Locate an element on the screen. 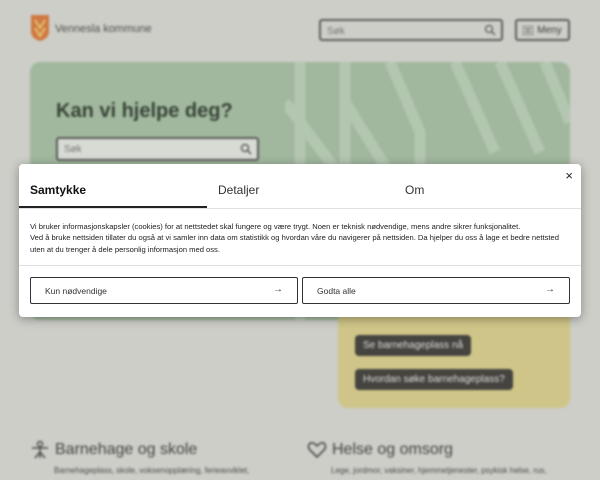 The image size is (600, 480). tab-om: Om is located at coordinates (414, 190).